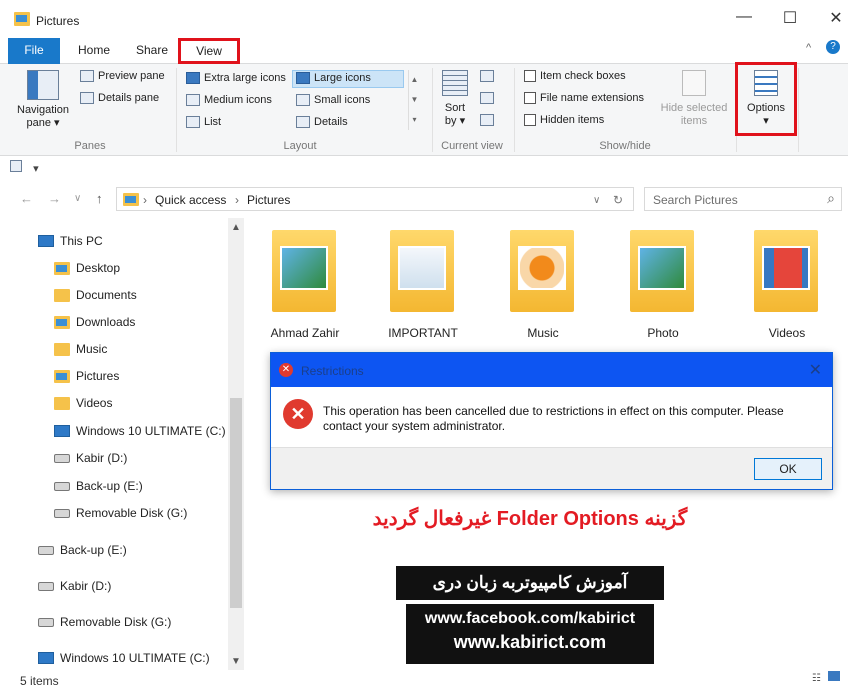  What do you see at coordinates (333, 78) in the screenshot?
I see `layout-large-icons: Large icons` at bounding box center [333, 78].